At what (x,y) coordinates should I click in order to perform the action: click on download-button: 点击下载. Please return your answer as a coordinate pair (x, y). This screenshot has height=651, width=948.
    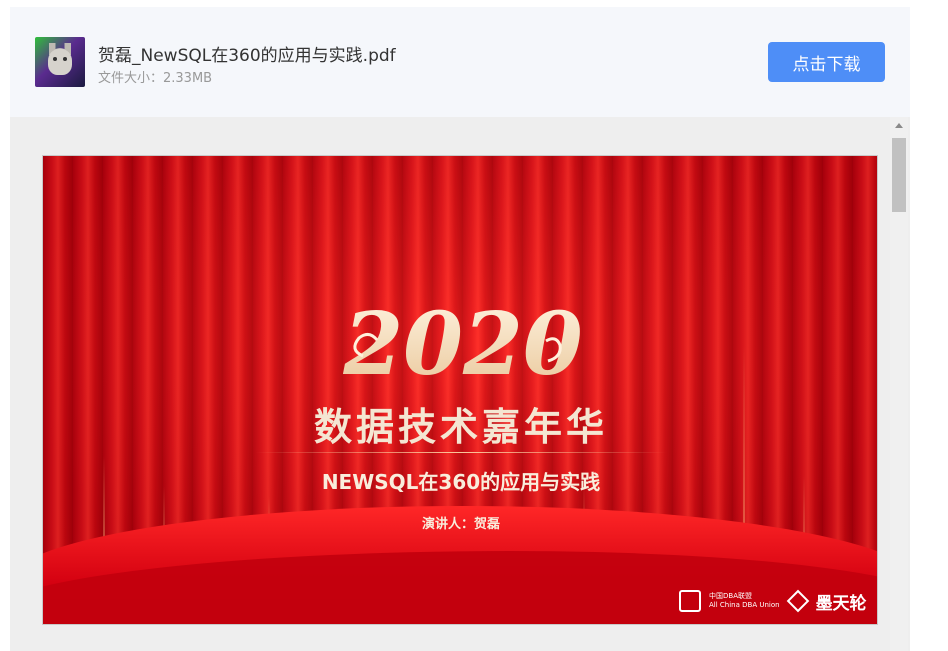
    Looking at the image, I should click on (826, 62).